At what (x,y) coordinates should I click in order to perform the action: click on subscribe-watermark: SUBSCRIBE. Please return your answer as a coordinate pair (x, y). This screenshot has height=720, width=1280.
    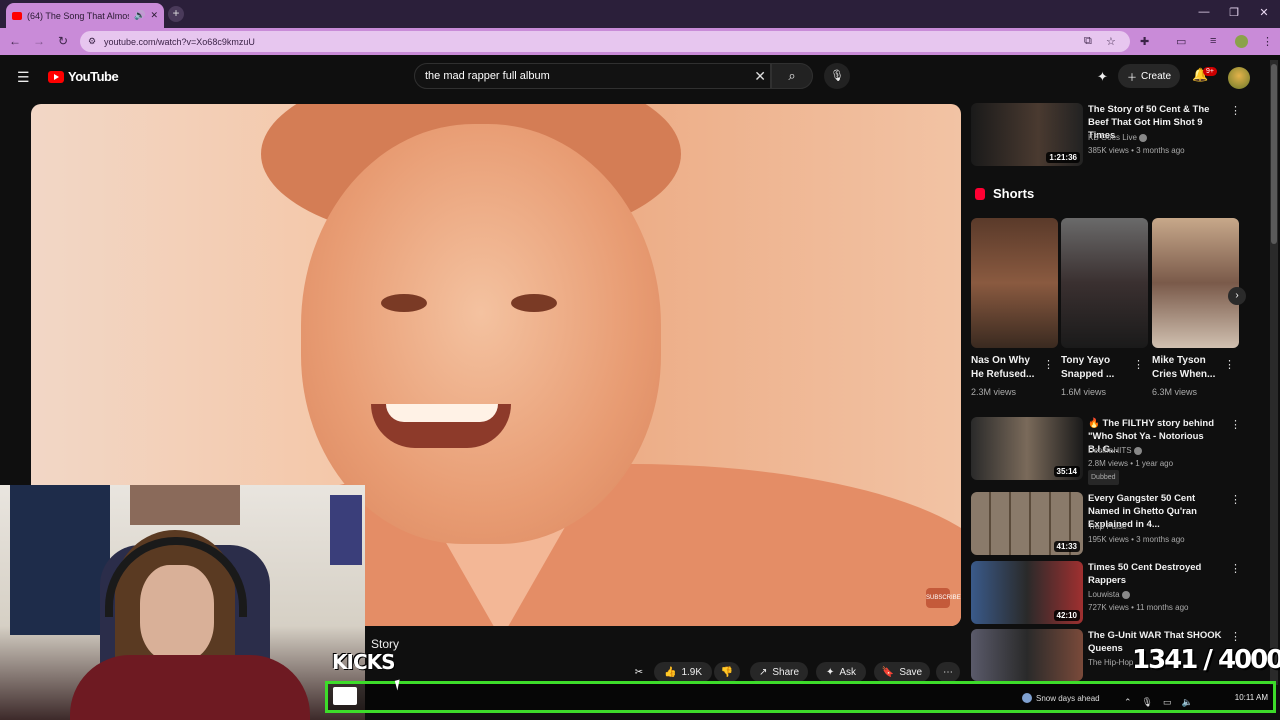
    Looking at the image, I should click on (943, 598).